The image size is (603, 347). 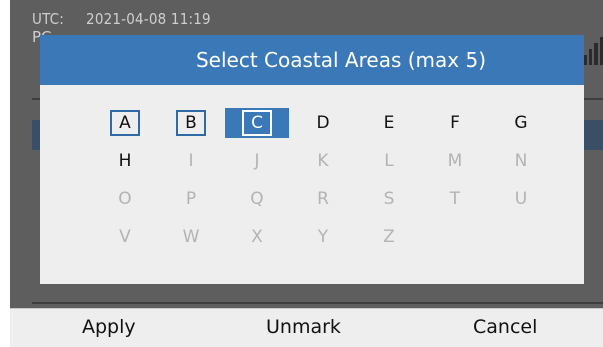 What do you see at coordinates (48, 19) in the screenshot?
I see `utc-label: UTC:` at bounding box center [48, 19].